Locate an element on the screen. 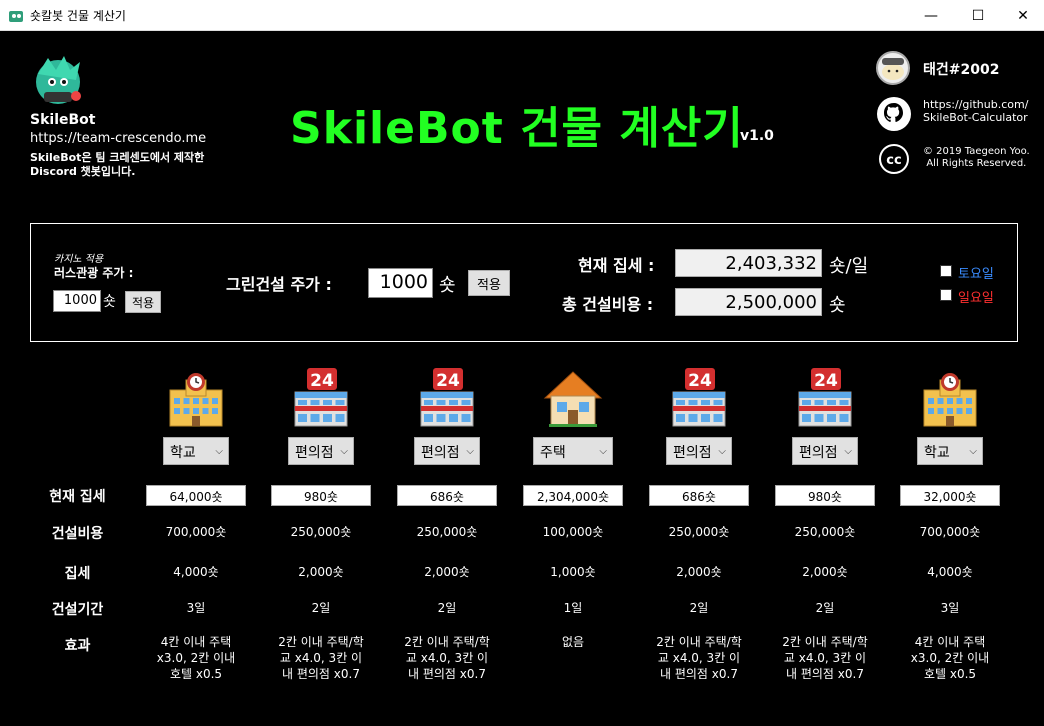 The image size is (1044, 726). building-type-value: 학교 is located at coordinates (183, 453).